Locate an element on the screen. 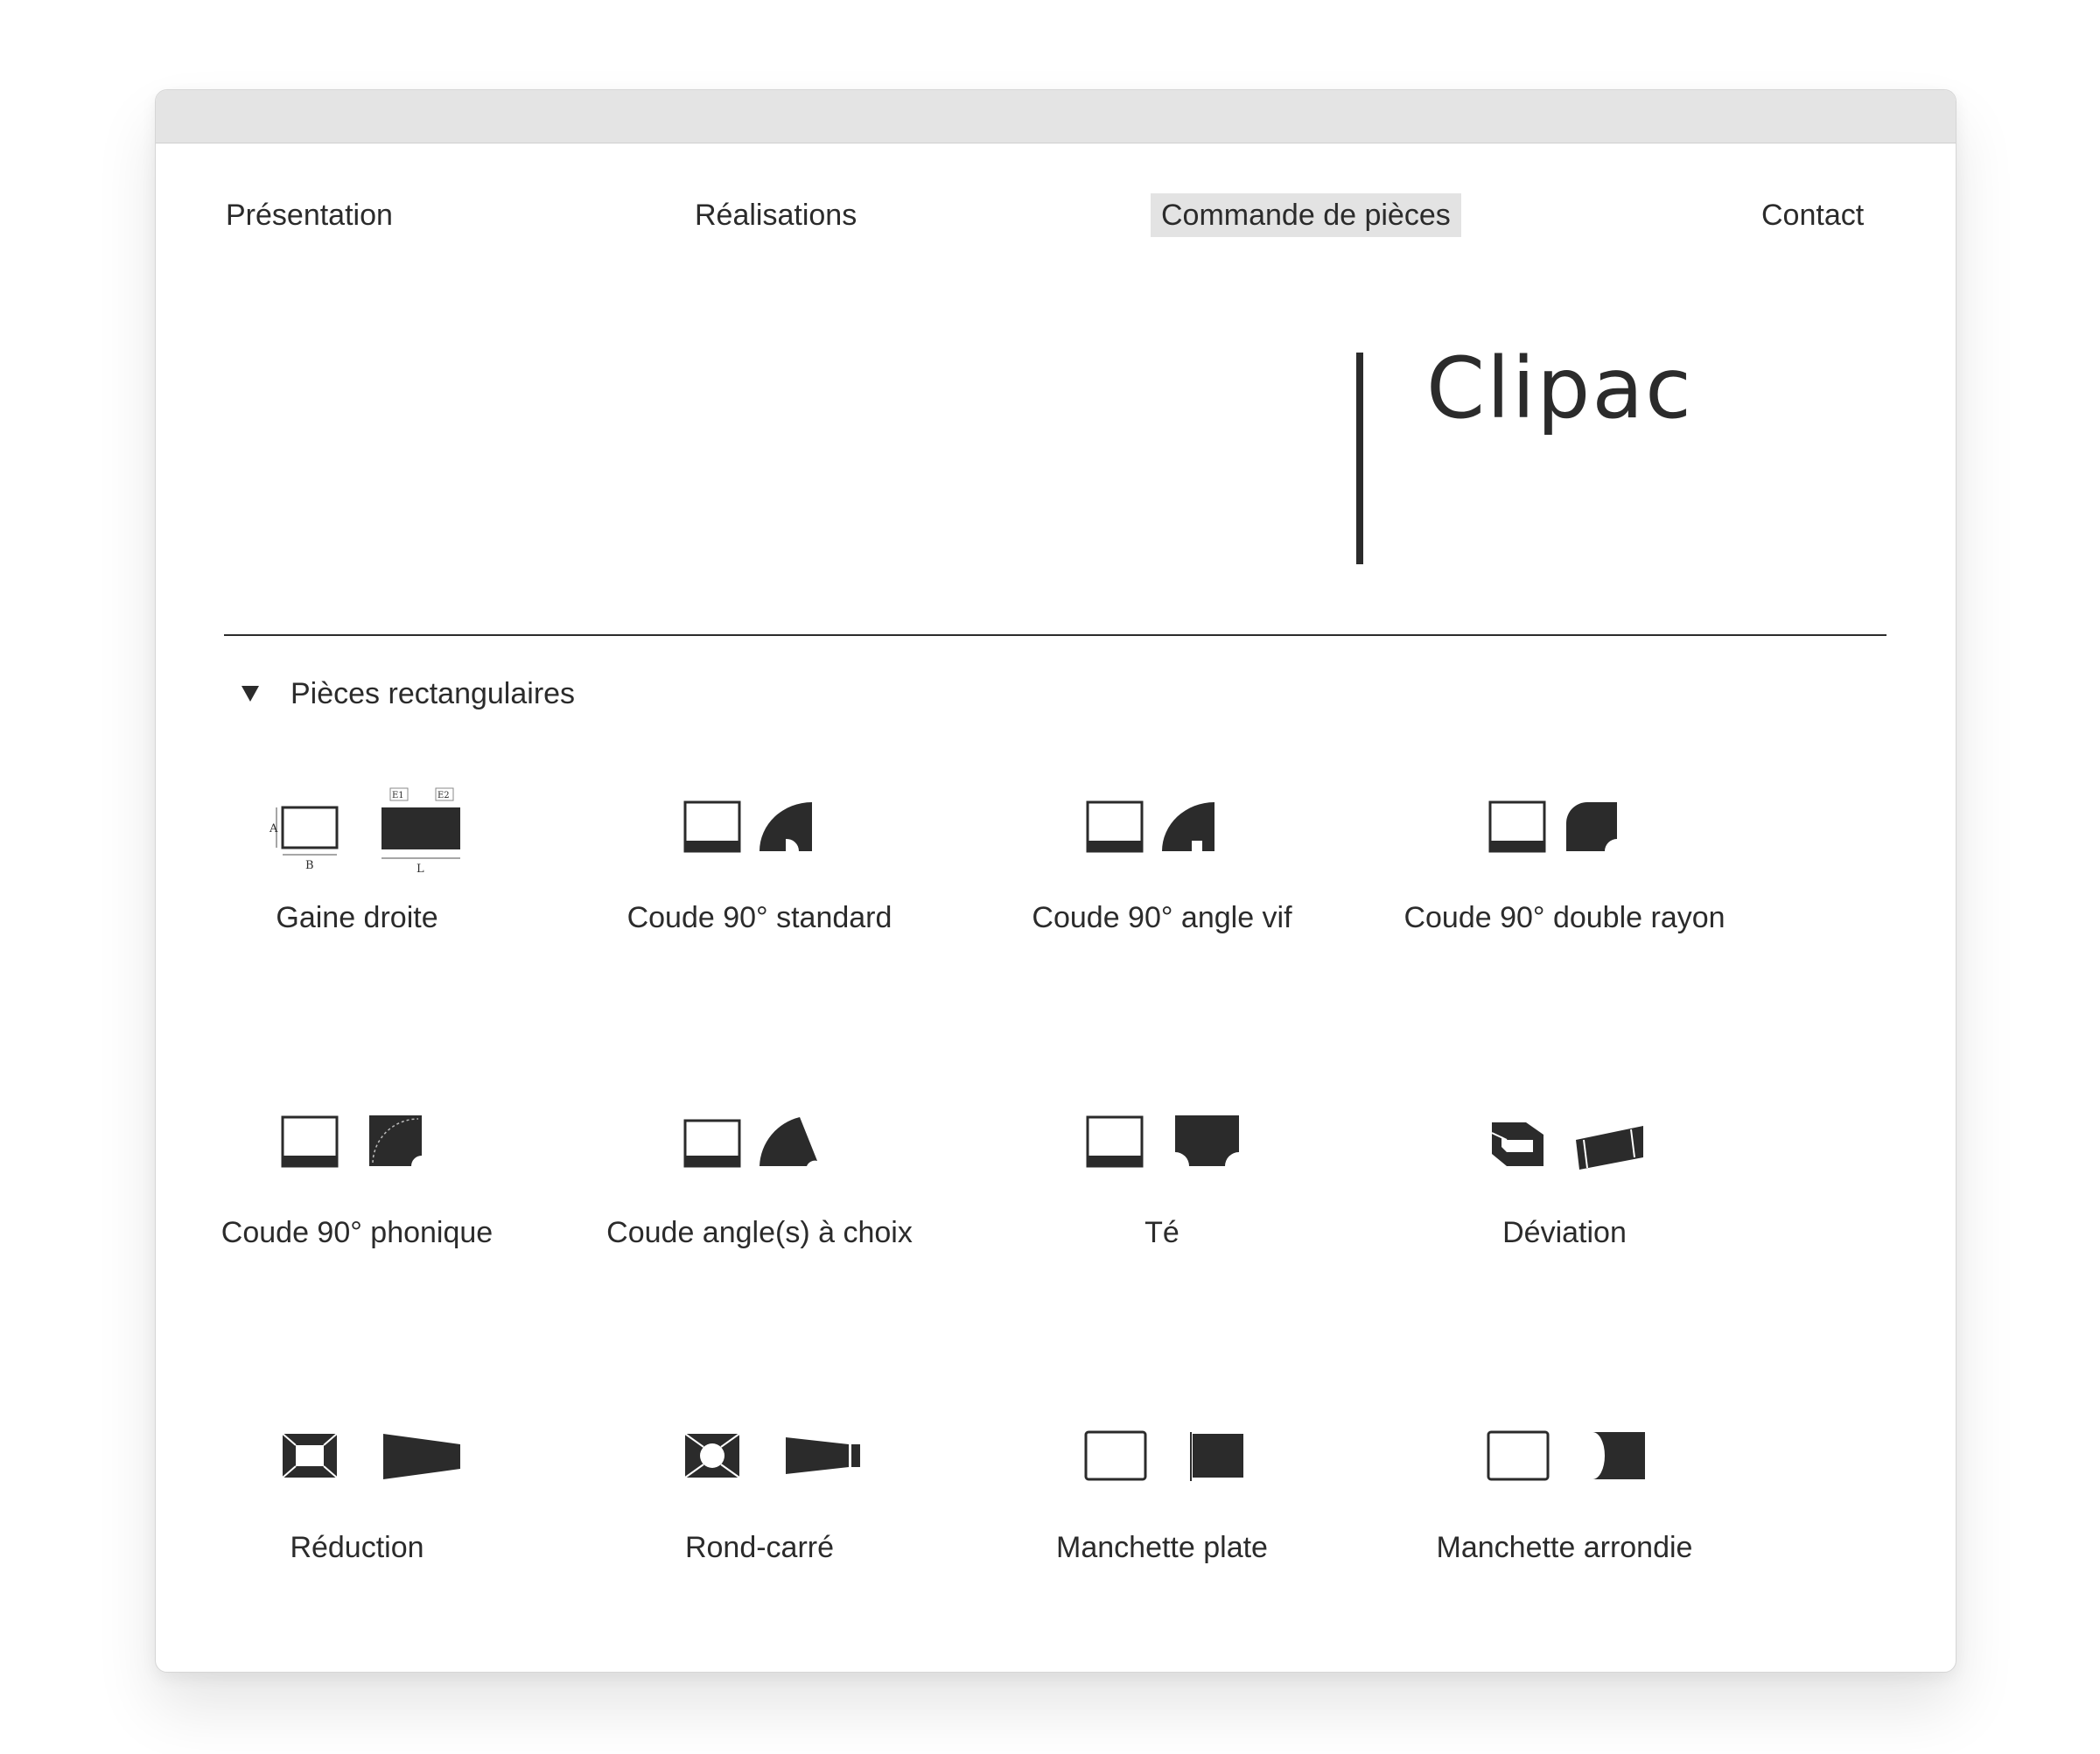  part-label: Coude 90° standard is located at coordinates (759, 917).